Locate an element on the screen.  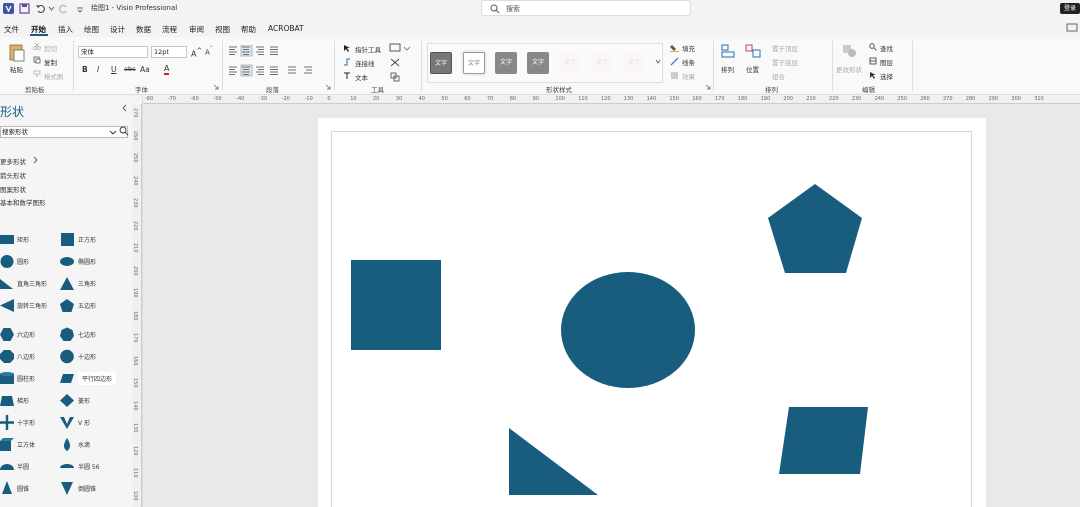
style-swatch-5: 文字 is located at coordinates (570, 63).